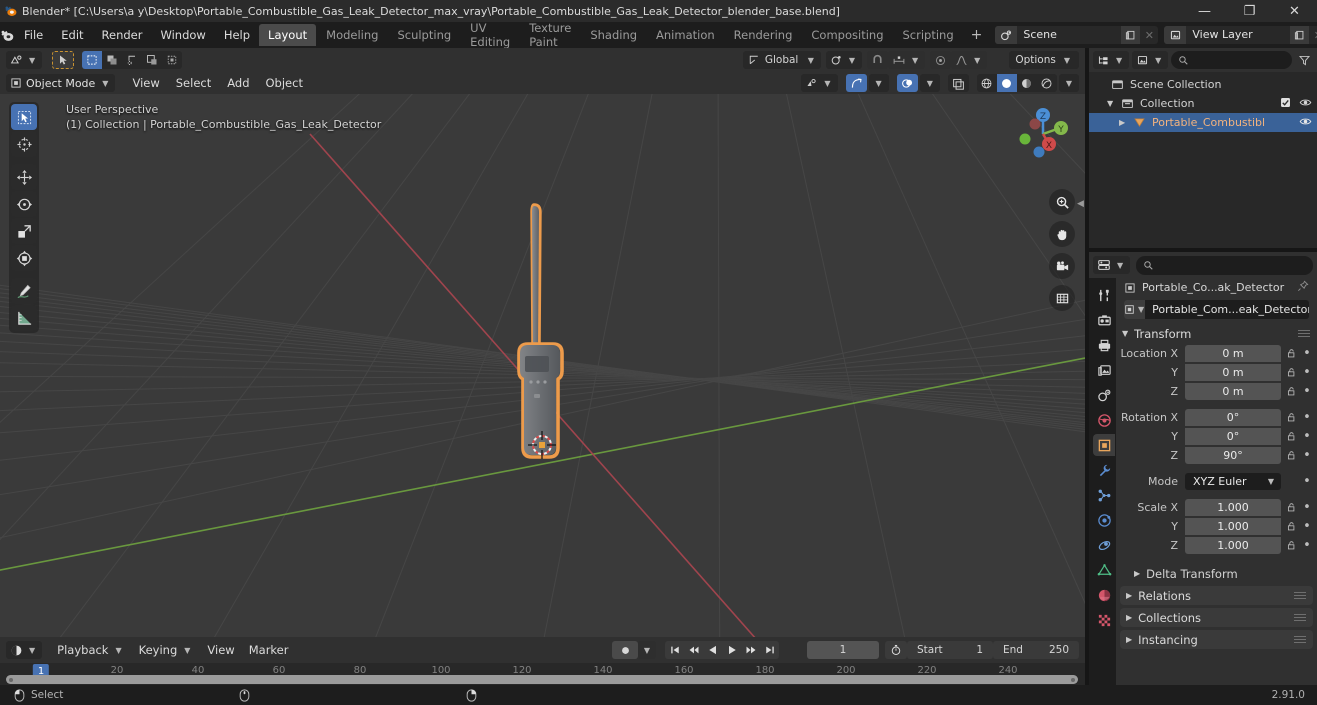 The image size is (1317, 705). I want to click on object-data-icon: ▼, so click(1135, 309).